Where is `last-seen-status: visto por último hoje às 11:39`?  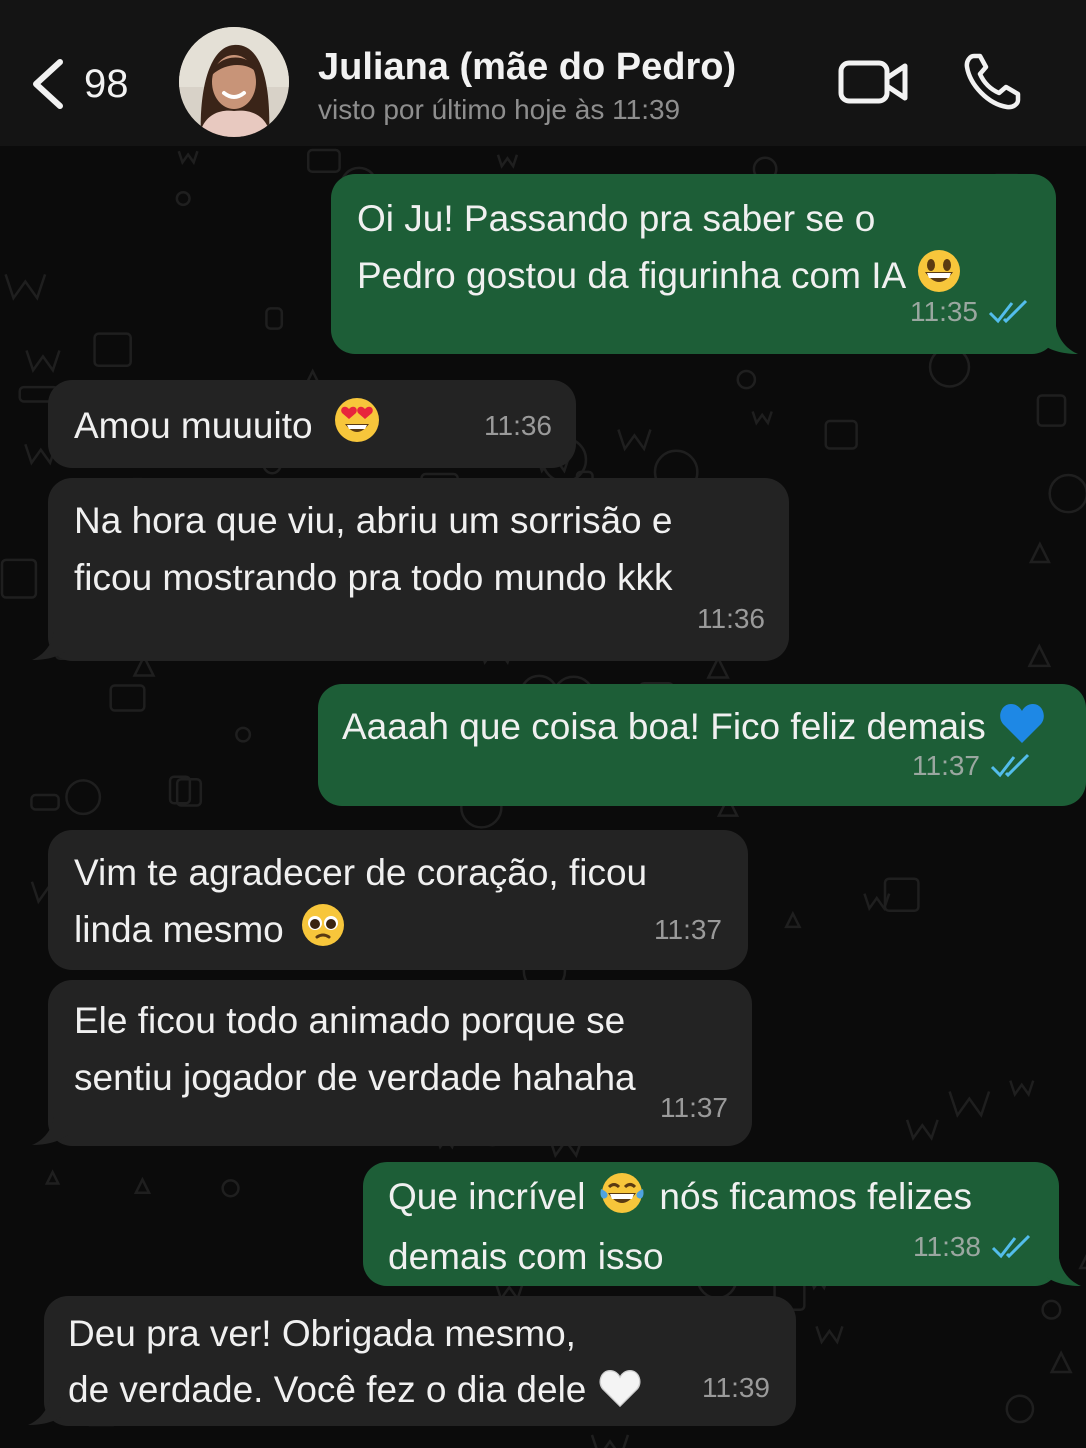
last-seen-status: visto por último hoje às 11:39 is located at coordinates (499, 109).